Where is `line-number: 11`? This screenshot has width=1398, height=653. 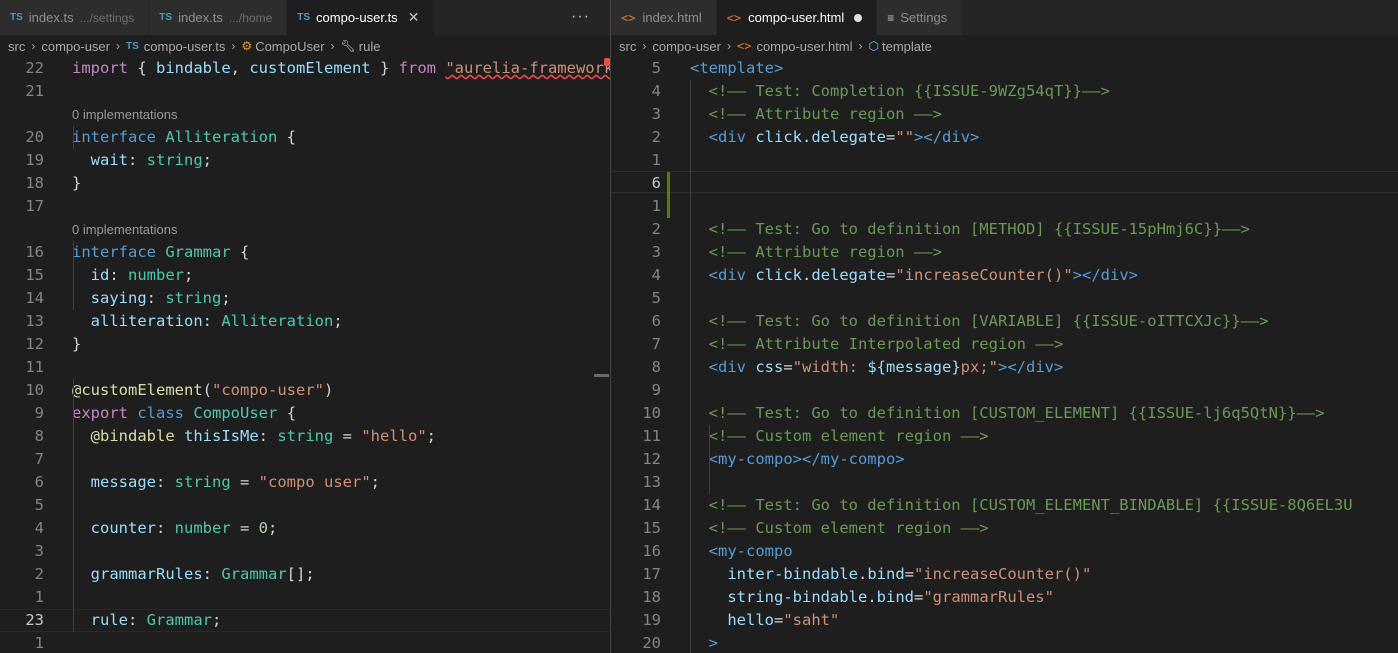 line-number: 11 is located at coordinates (651, 436).